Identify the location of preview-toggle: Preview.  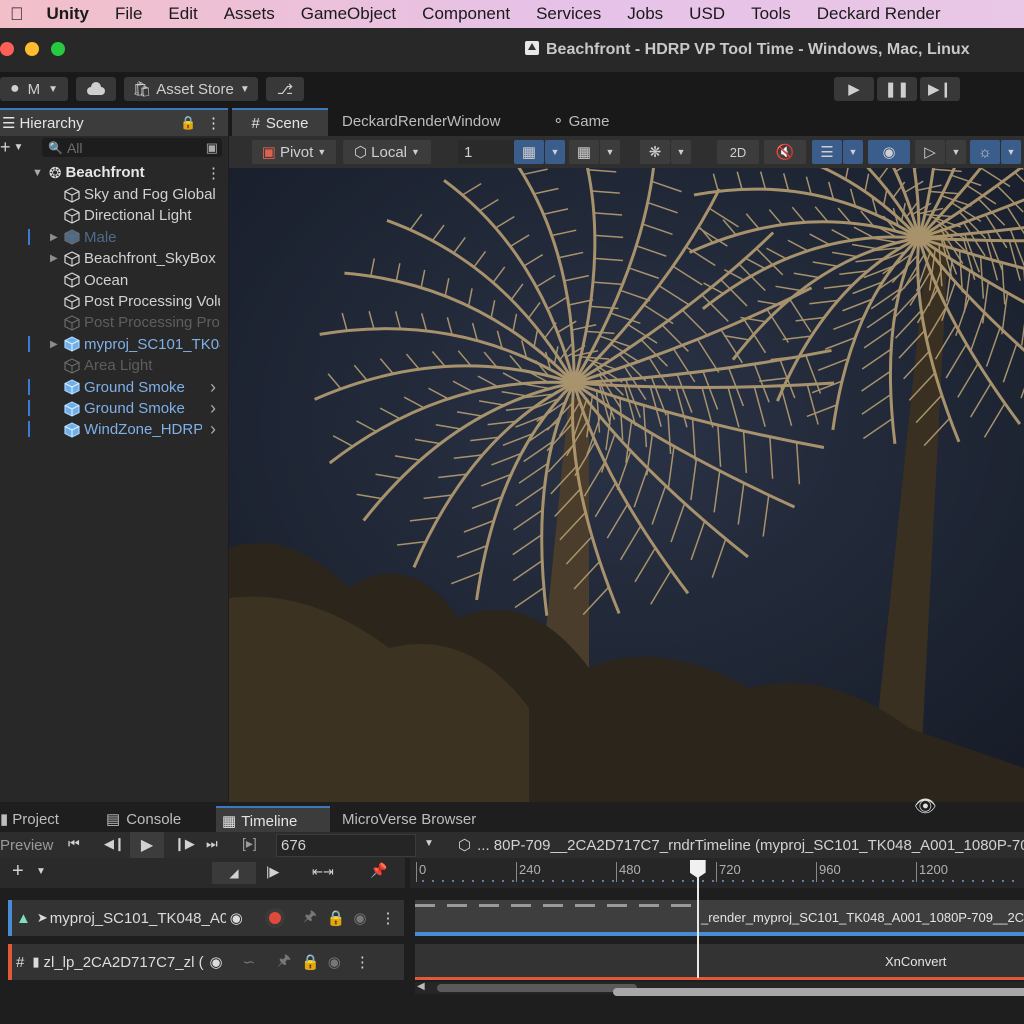
(26, 845).